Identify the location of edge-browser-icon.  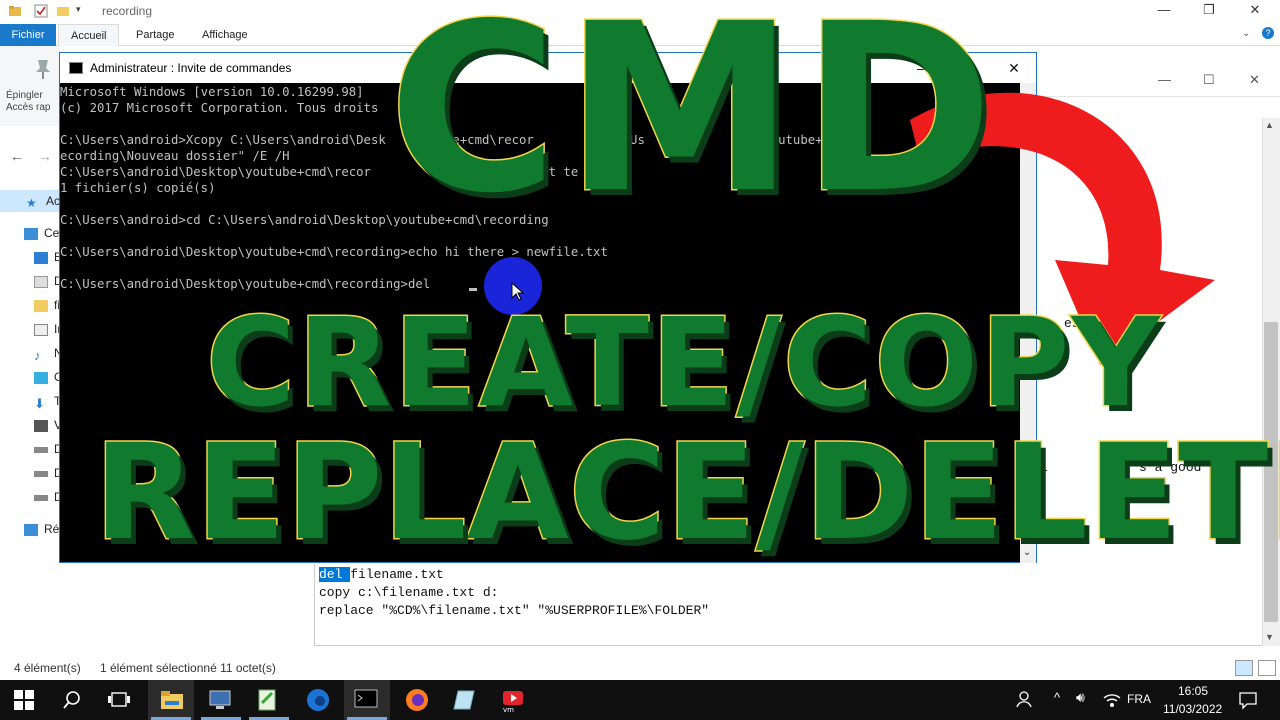
(316, 699).